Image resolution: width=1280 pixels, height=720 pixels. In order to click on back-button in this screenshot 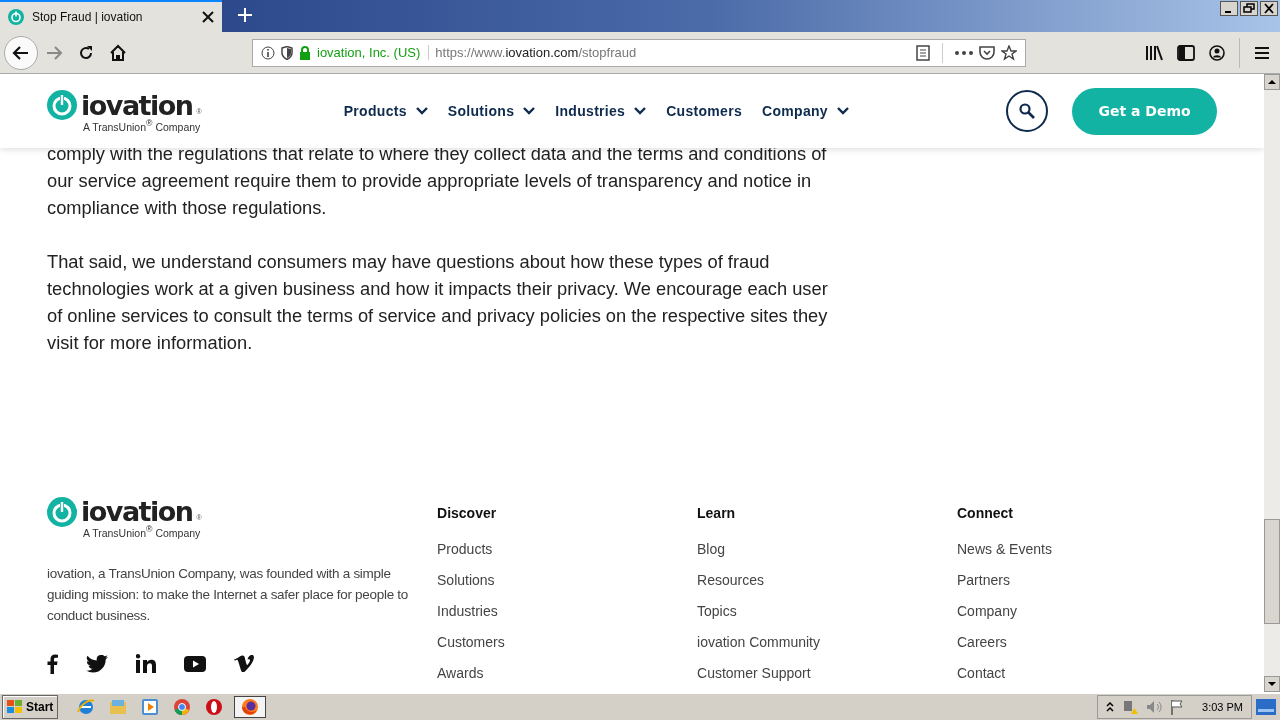, I will do `click(21, 52)`.